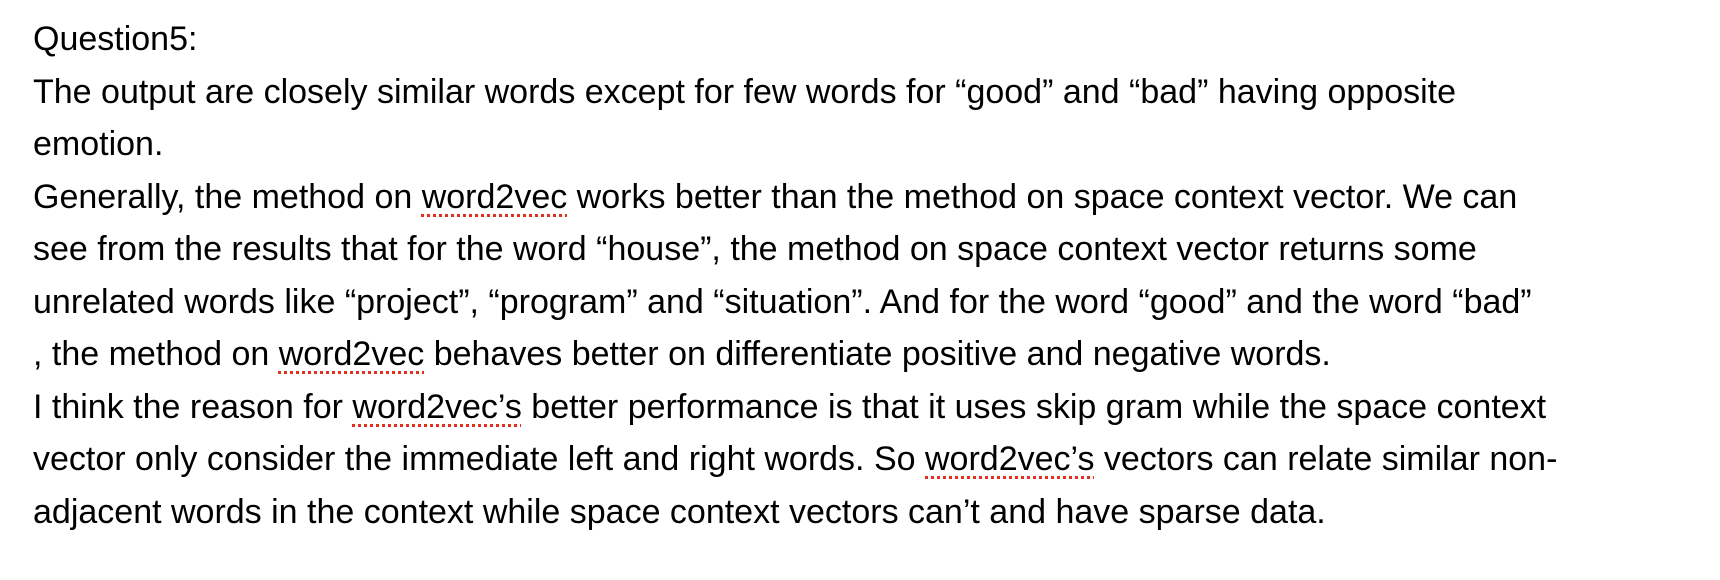  What do you see at coordinates (98, 144) in the screenshot?
I see `paragraph-1-line-2: emotion.` at bounding box center [98, 144].